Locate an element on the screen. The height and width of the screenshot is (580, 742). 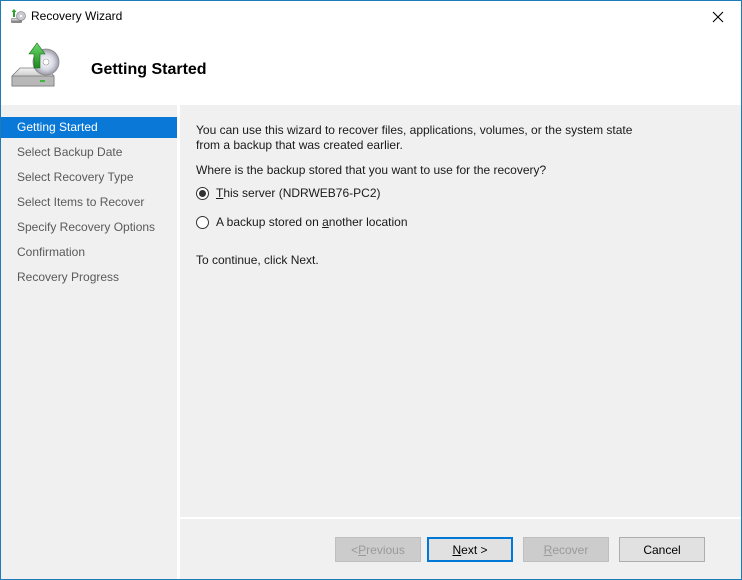
title-bar: Recovery Wizard is located at coordinates (371, 16).